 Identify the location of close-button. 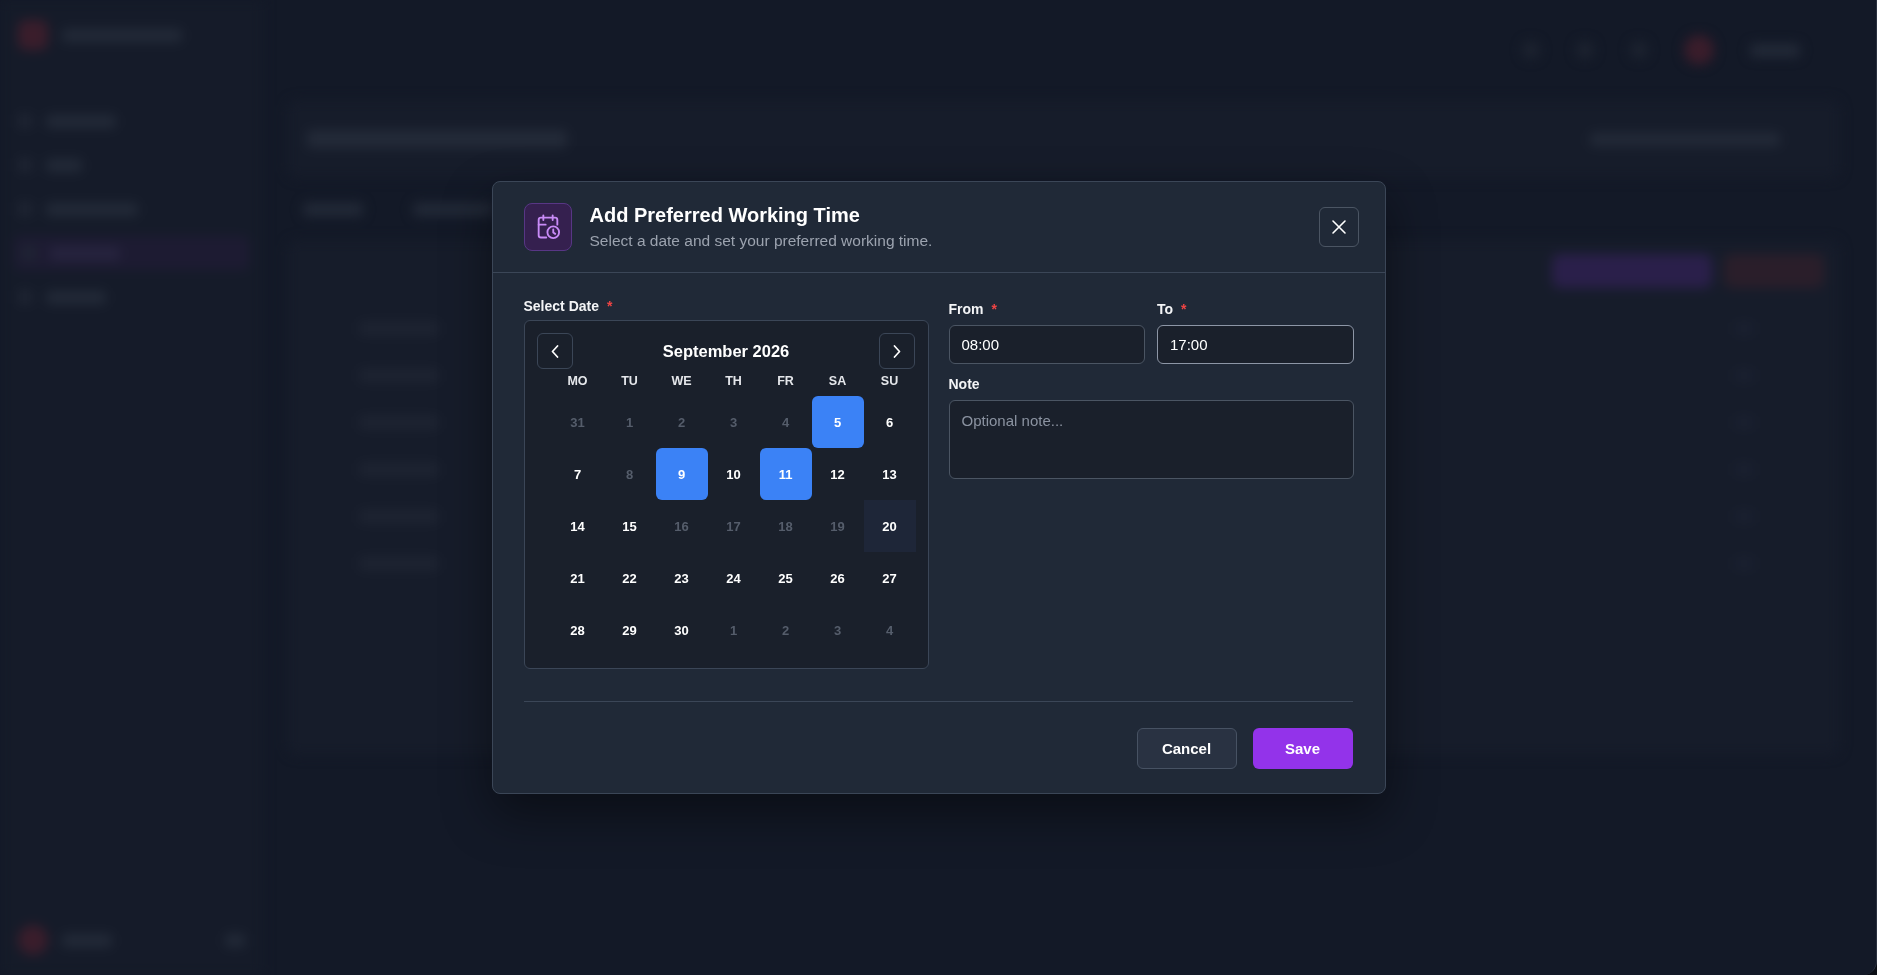
(1338, 227).